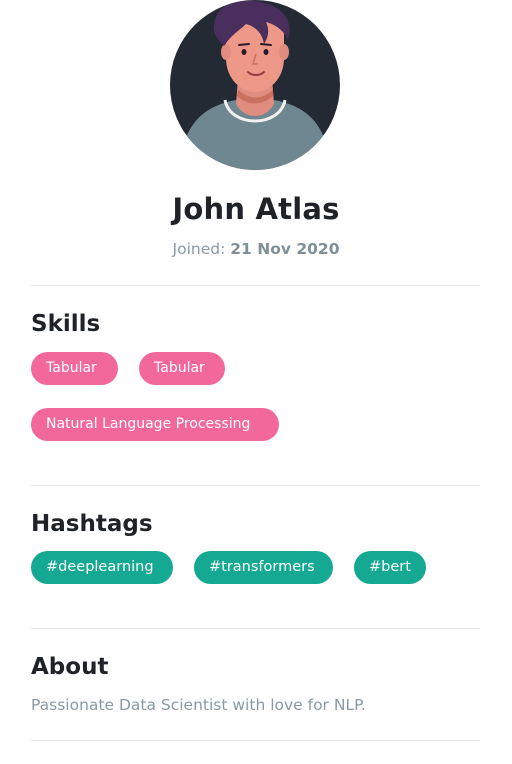  What do you see at coordinates (155, 424) in the screenshot?
I see `skill-pill: Natural Language Processing` at bounding box center [155, 424].